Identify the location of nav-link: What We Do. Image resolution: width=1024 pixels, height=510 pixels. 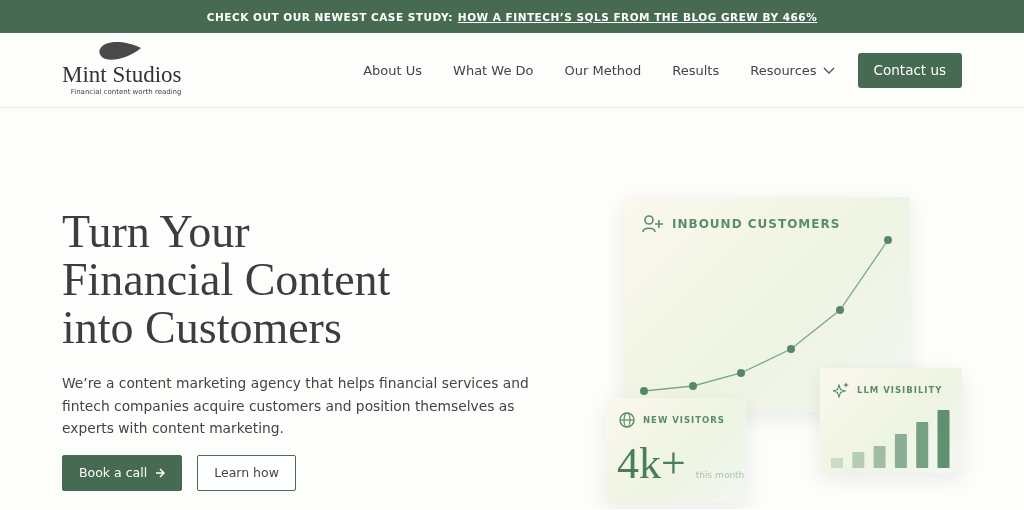
(493, 70).